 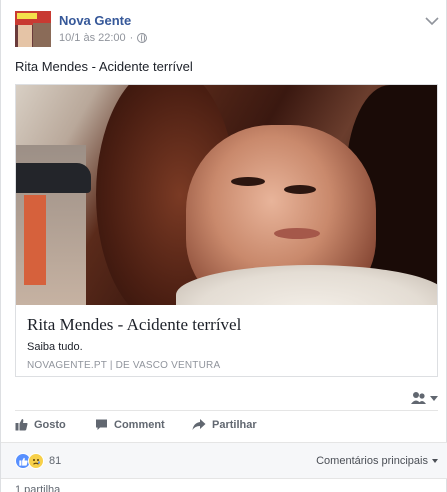 What do you see at coordinates (432, 21) in the screenshot?
I see `chevron-down-icon` at bounding box center [432, 21].